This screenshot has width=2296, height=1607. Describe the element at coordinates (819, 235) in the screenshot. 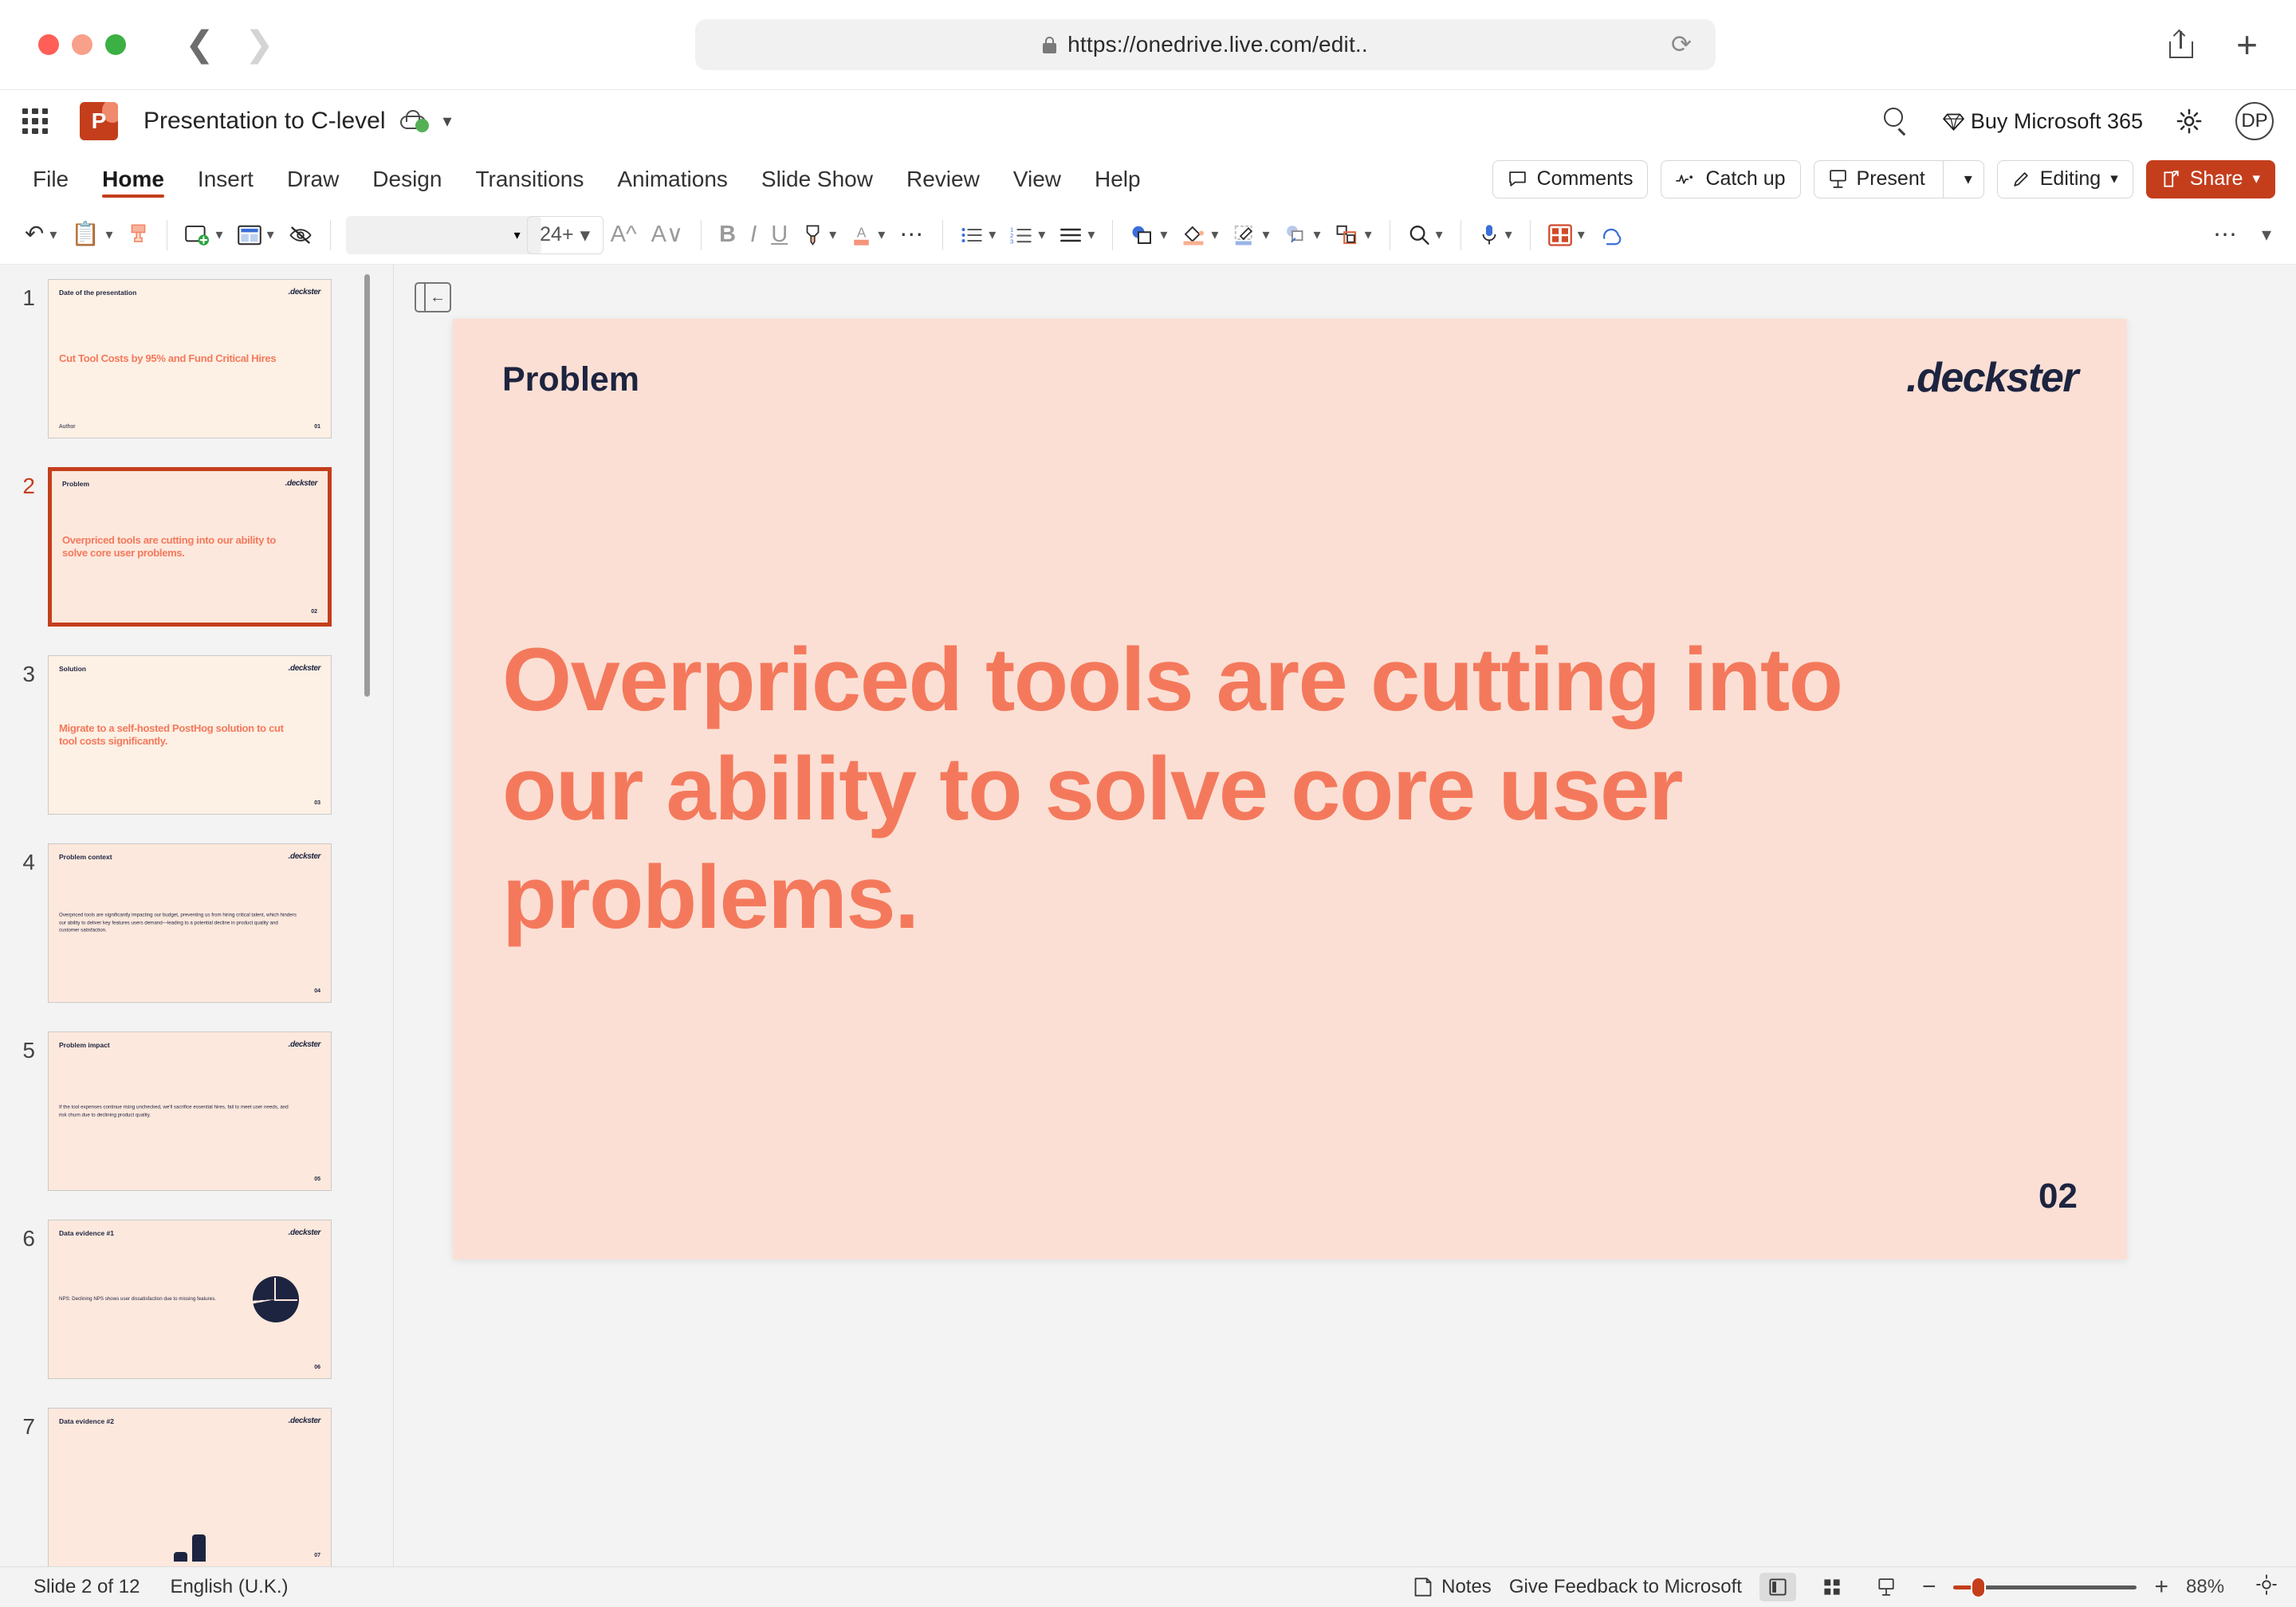

I see `highlight-button: ▾` at that location.